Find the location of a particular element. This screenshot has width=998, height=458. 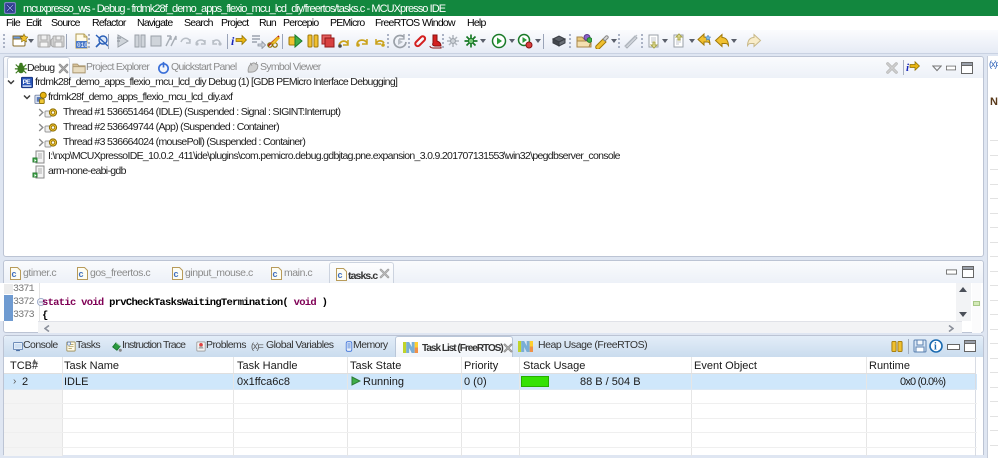

svg-text: PE is located at coordinates (27, 82).